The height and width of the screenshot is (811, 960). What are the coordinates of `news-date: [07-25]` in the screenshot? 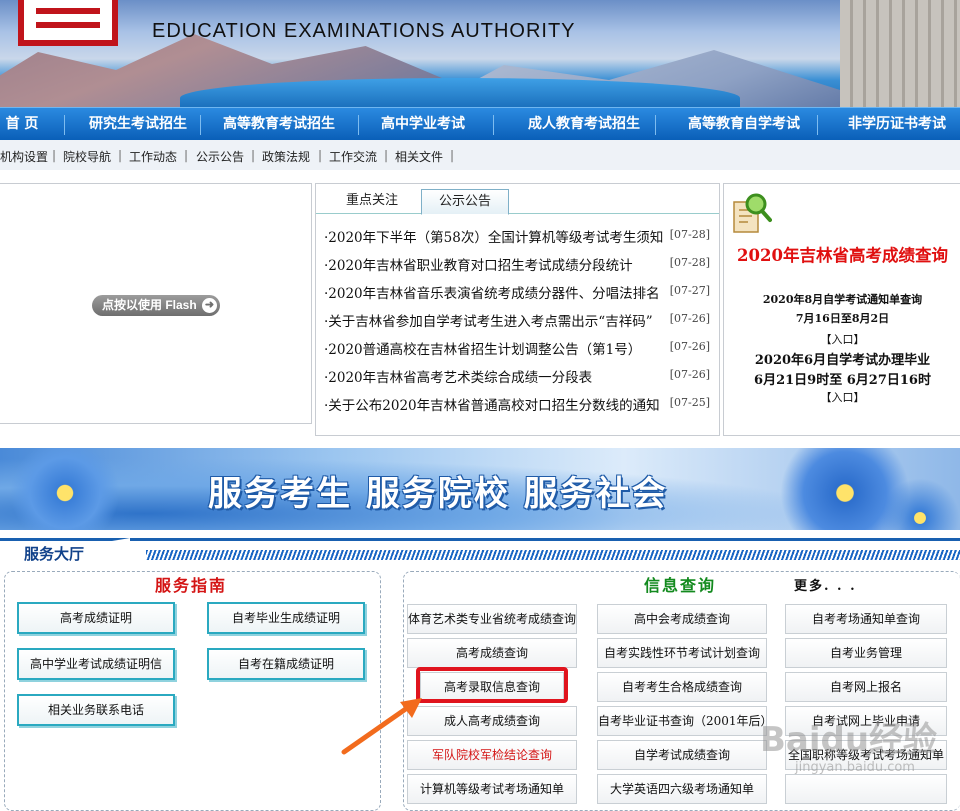 It's located at (689, 402).